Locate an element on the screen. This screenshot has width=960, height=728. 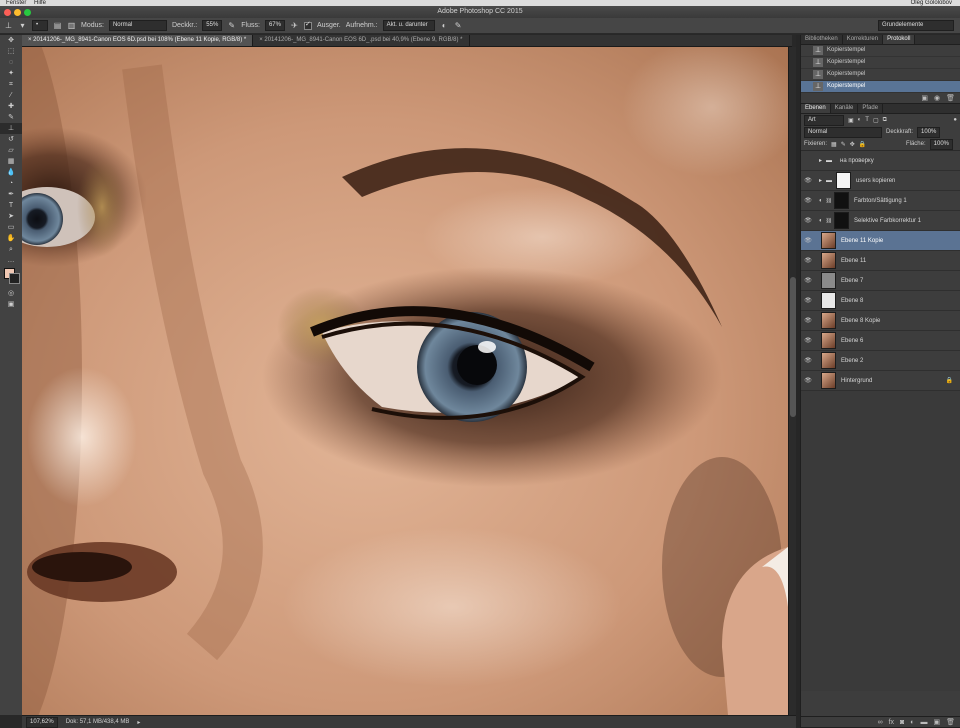
eyedropper-tool-icon: ⁄ is located at coordinates (11, 95).